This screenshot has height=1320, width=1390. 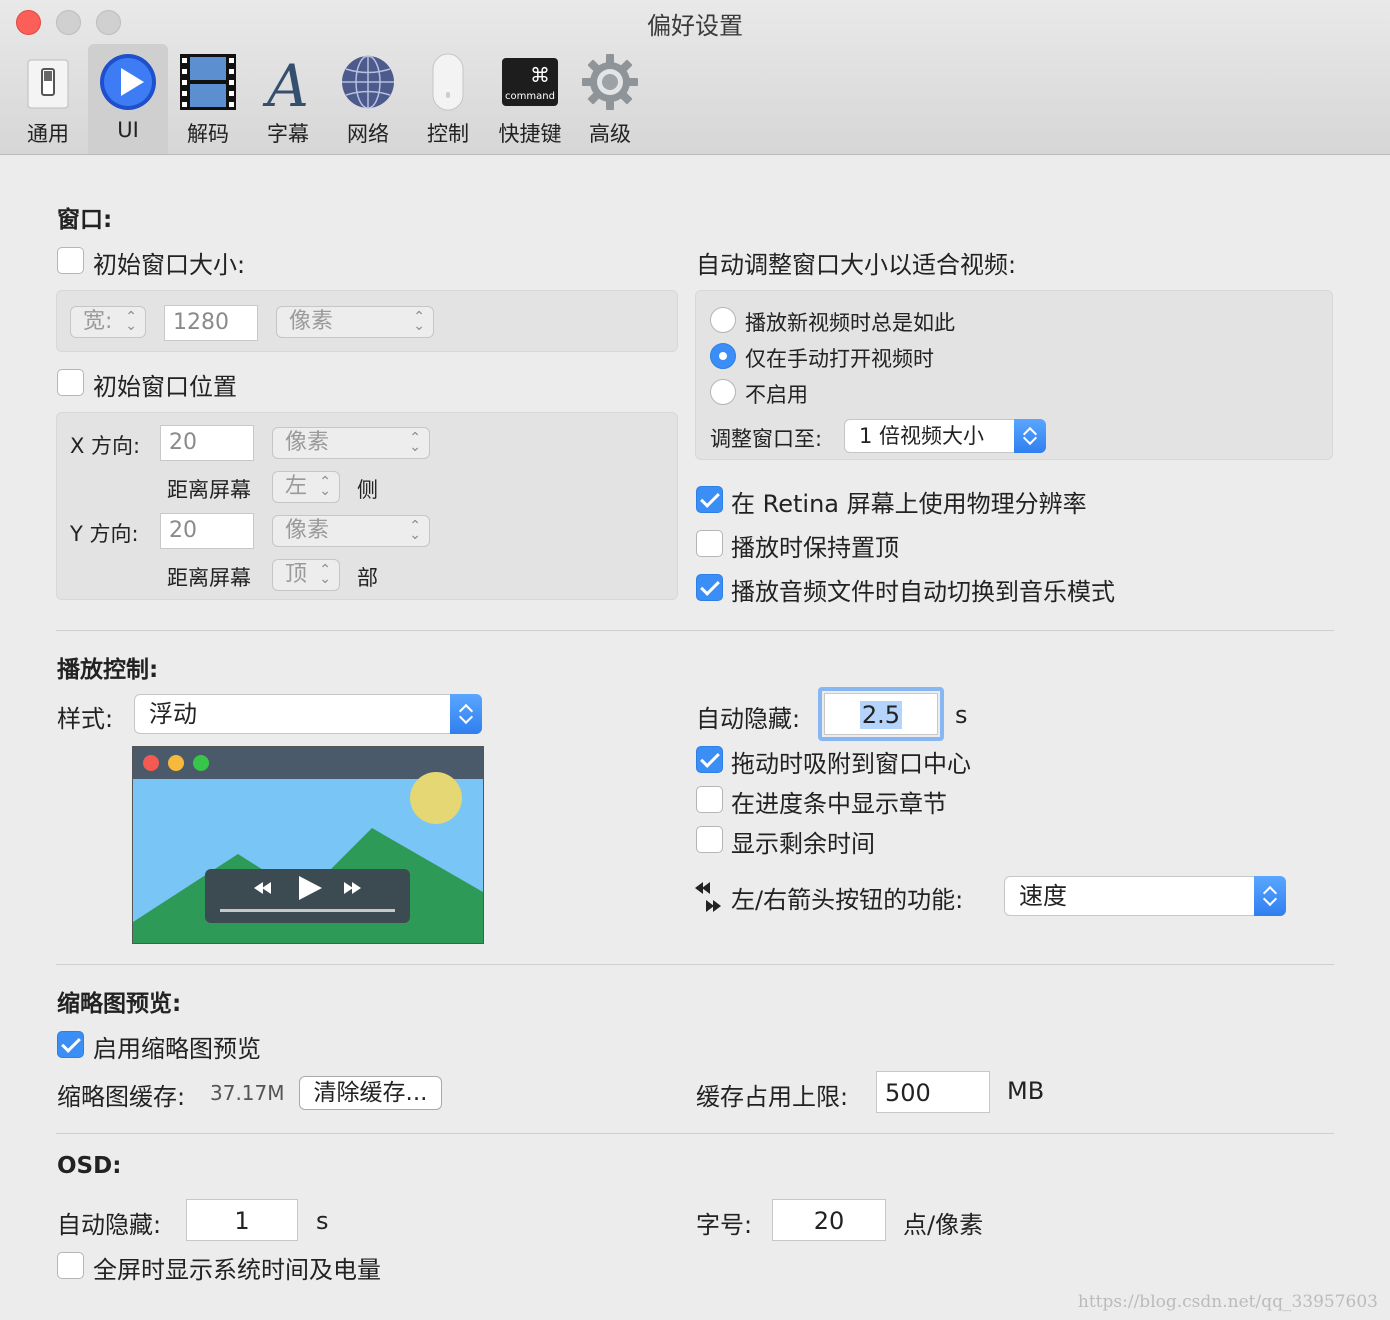 What do you see at coordinates (207, 443) in the screenshot?
I see `x-position-input: 20` at bounding box center [207, 443].